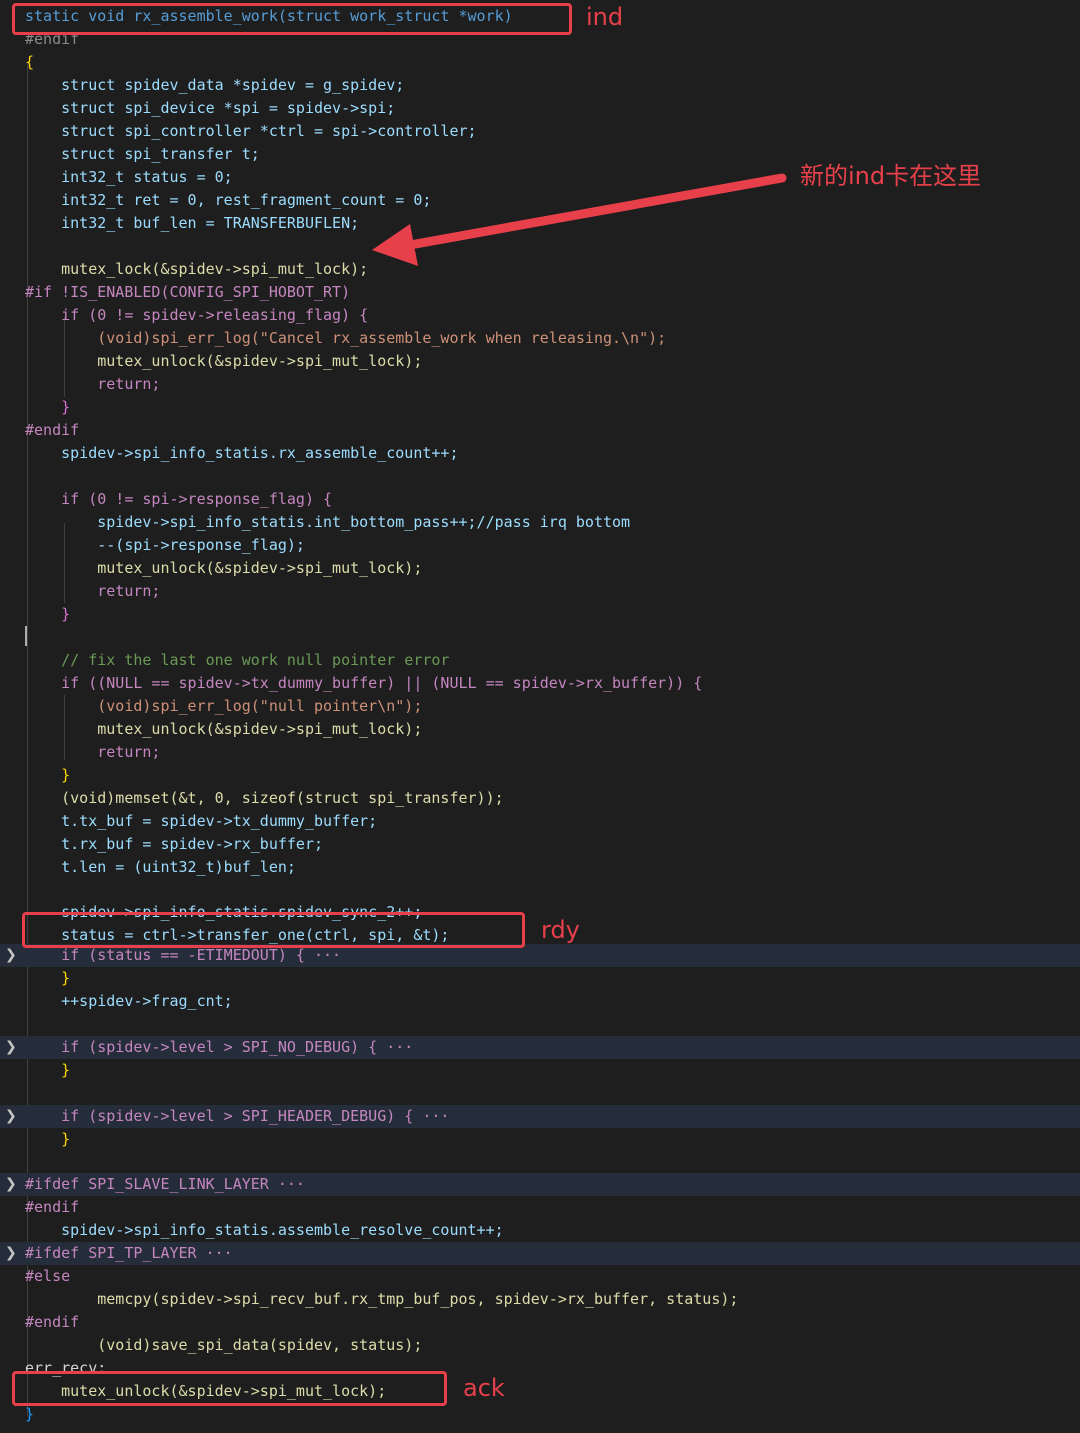 This screenshot has height=1433, width=1080. What do you see at coordinates (26, 636) in the screenshot?
I see `text-cursor` at bounding box center [26, 636].